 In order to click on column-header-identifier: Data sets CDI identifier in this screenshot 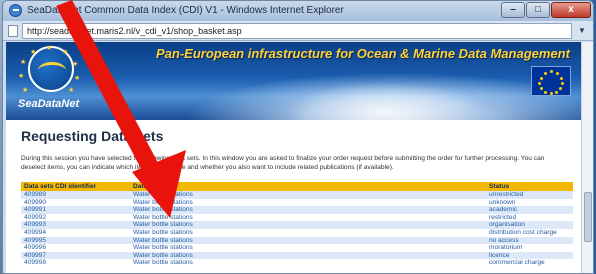, I will do `click(60, 186)`.